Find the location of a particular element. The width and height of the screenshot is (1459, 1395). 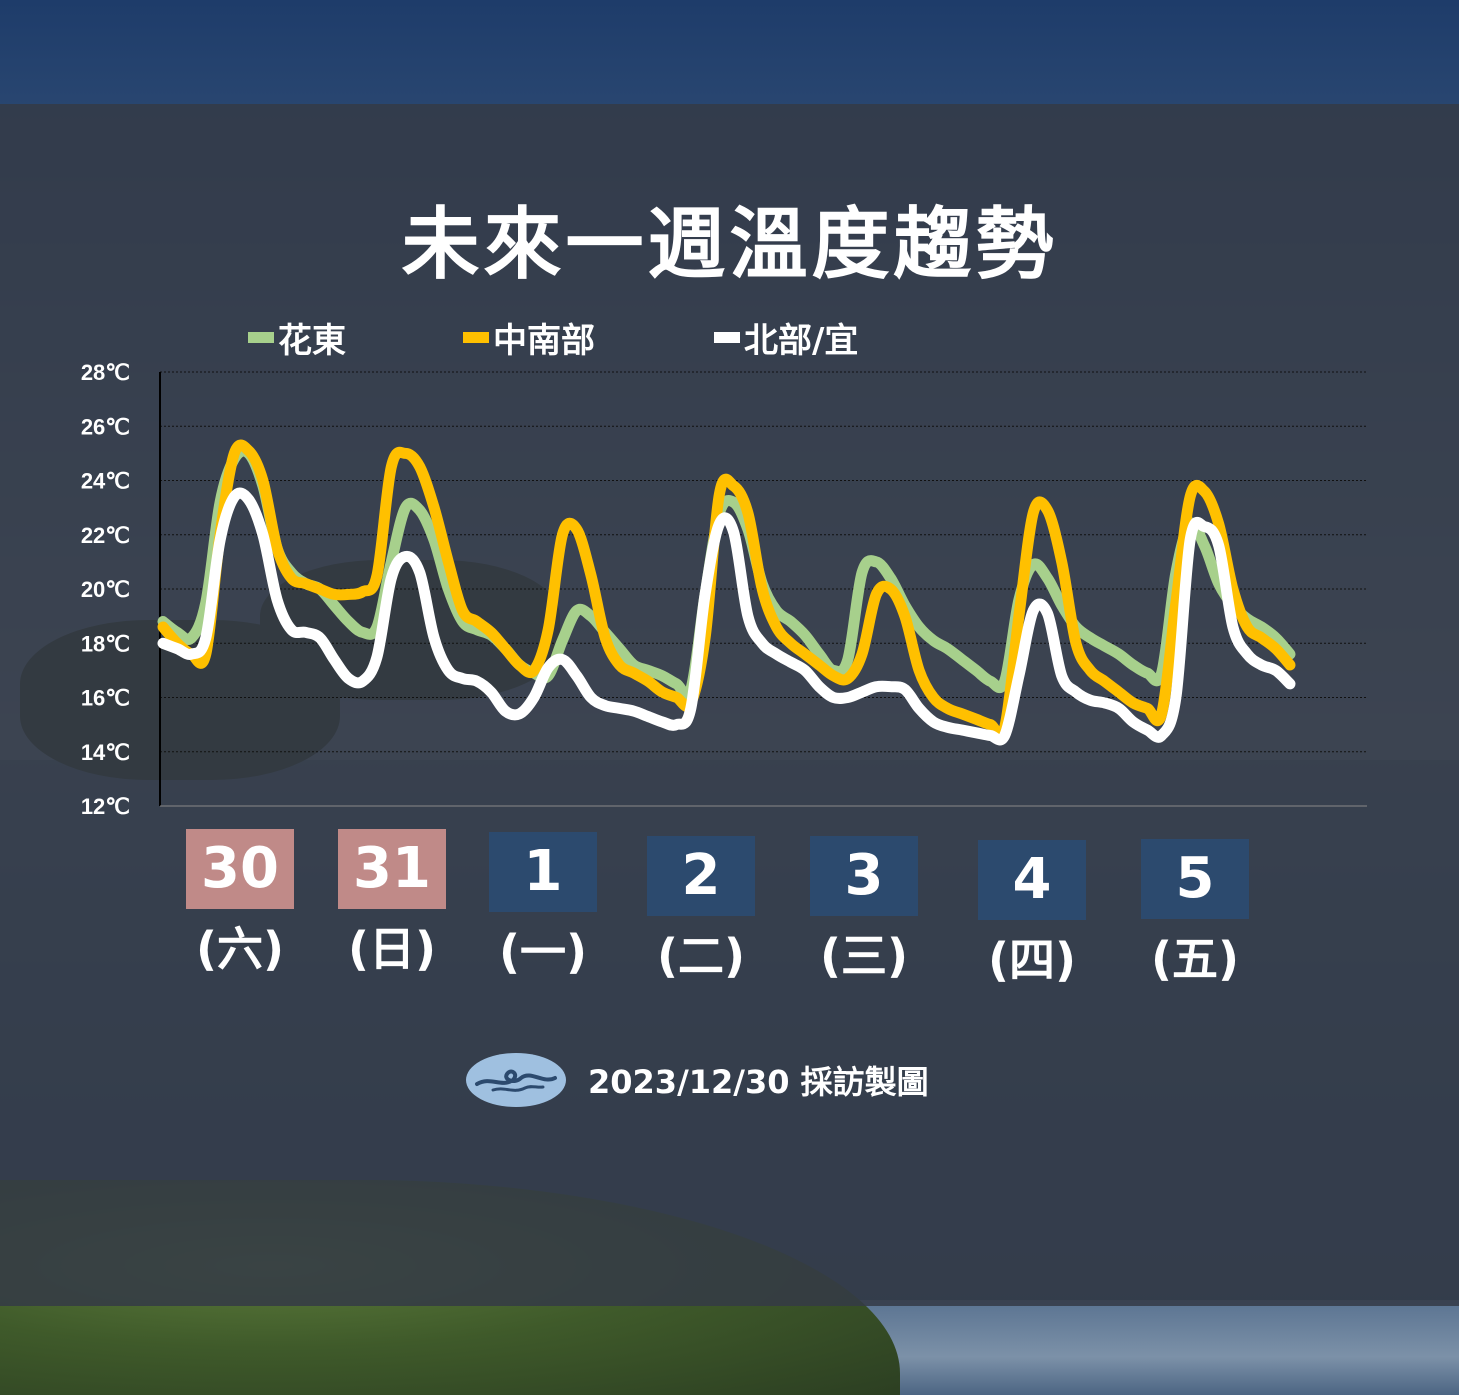

day-weekday: (四) is located at coordinates (1032, 960).